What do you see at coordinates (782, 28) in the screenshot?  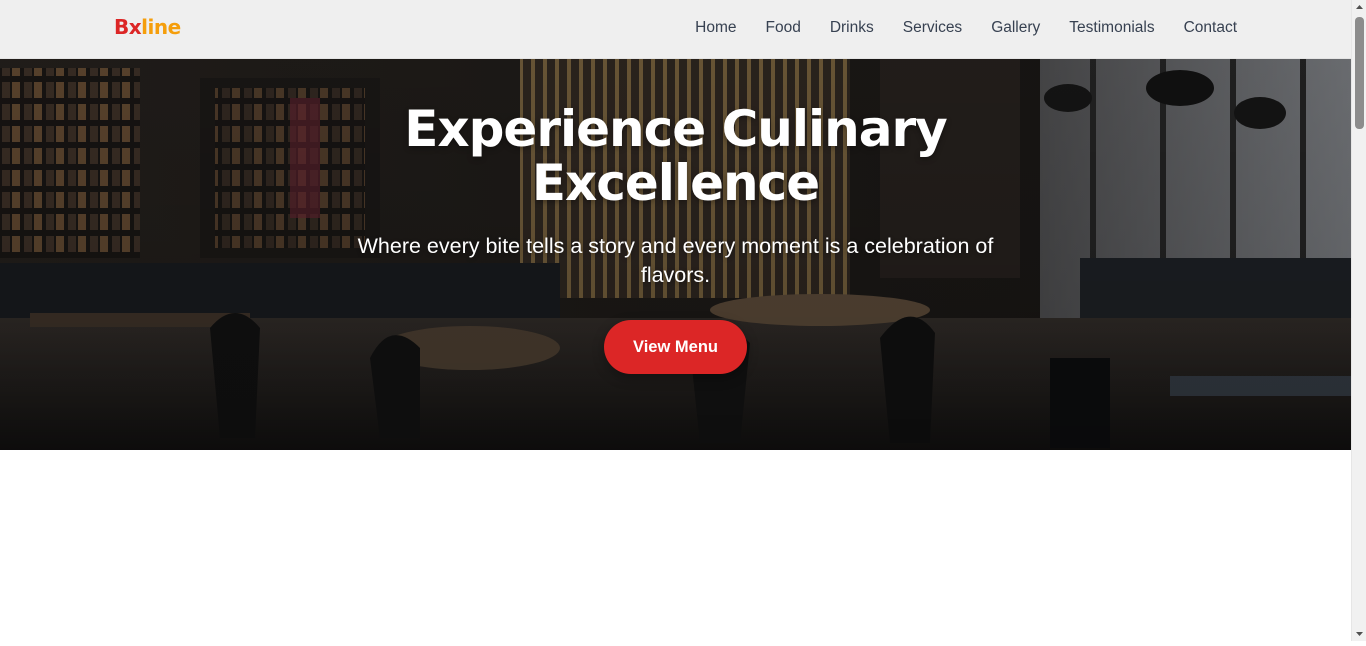 I see `nav-link-food: Food` at bounding box center [782, 28].